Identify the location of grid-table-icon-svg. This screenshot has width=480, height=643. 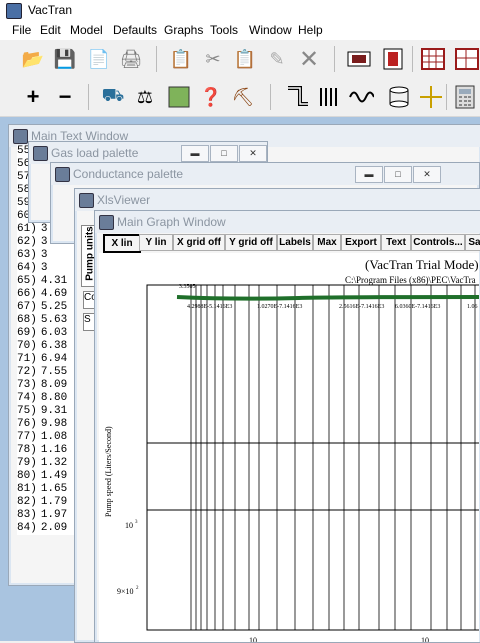
(433, 59).